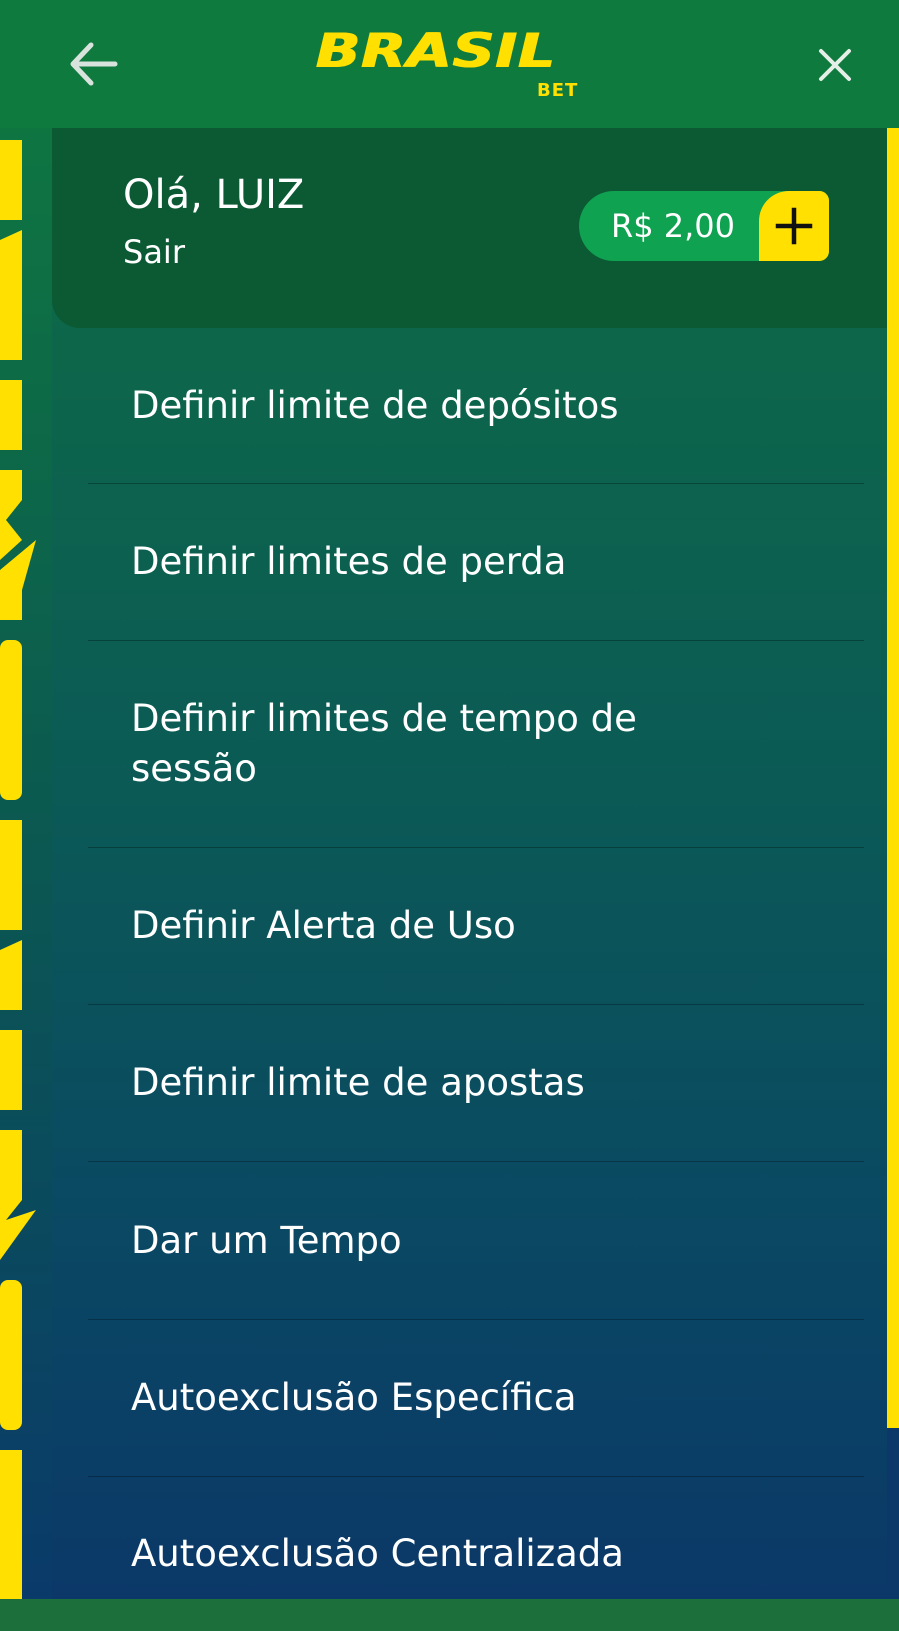 The image size is (899, 1631). Describe the element at coordinates (558, 90) in the screenshot. I see `logo-subtext: BET` at that location.